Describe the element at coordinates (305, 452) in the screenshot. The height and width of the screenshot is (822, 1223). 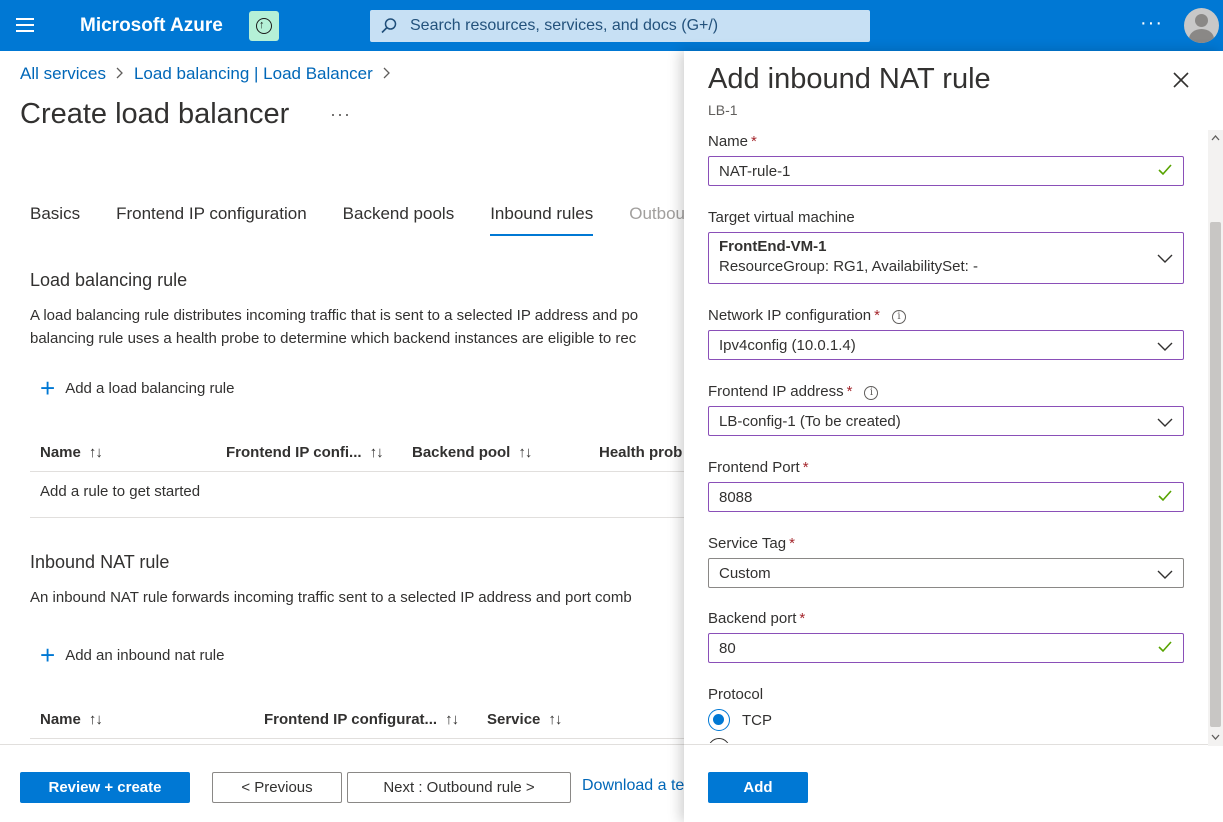
I see `column-header-frontend-ip: Frontend IP confi... ↑↓` at that location.